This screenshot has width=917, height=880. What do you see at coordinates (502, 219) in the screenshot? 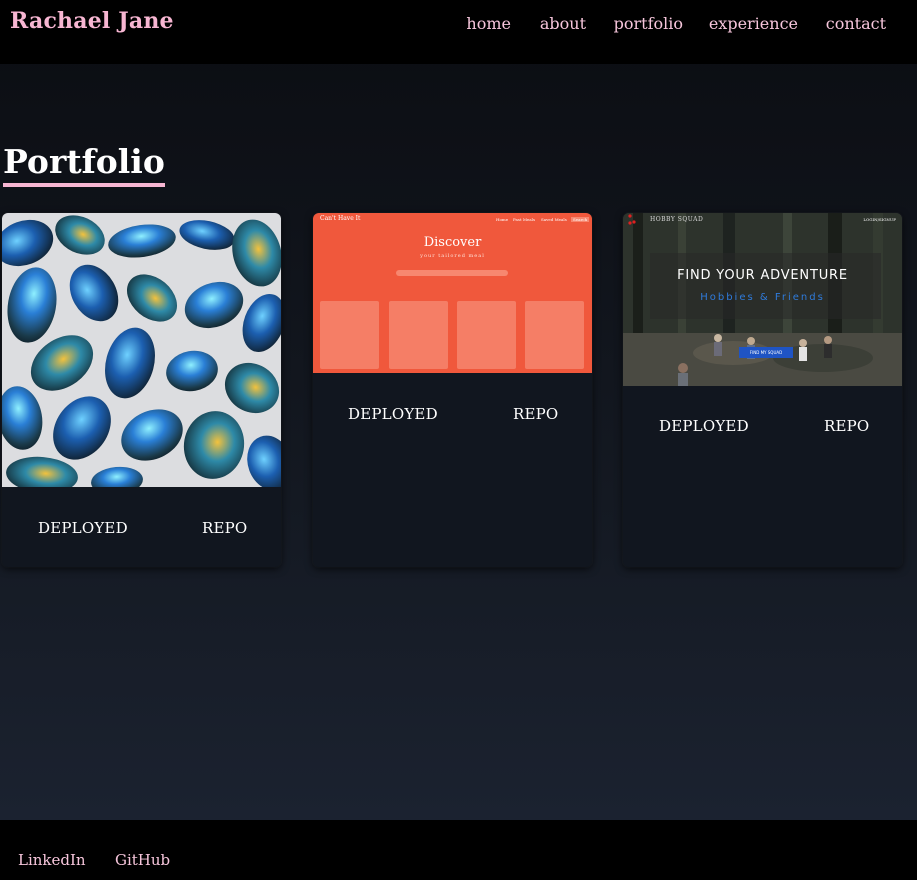
I see `screenshot-nav-item: Home` at bounding box center [502, 219].